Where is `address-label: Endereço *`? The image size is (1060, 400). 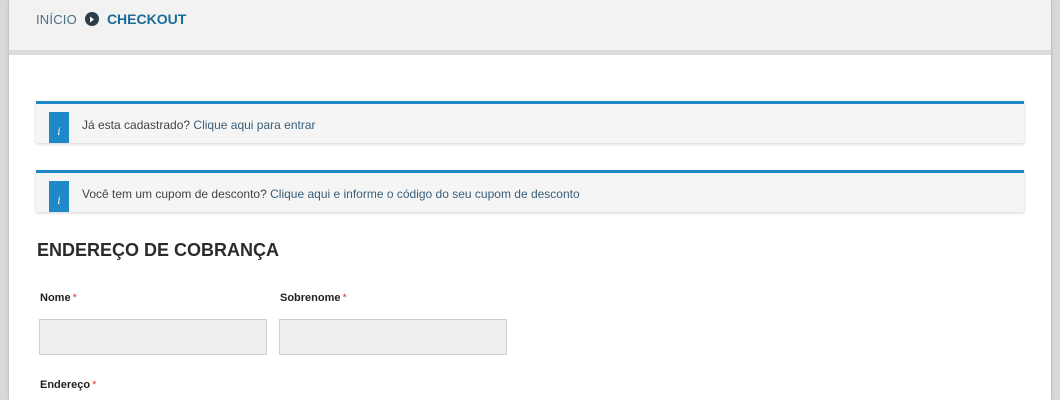 address-label: Endereço * is located at coordinates (68, 385).